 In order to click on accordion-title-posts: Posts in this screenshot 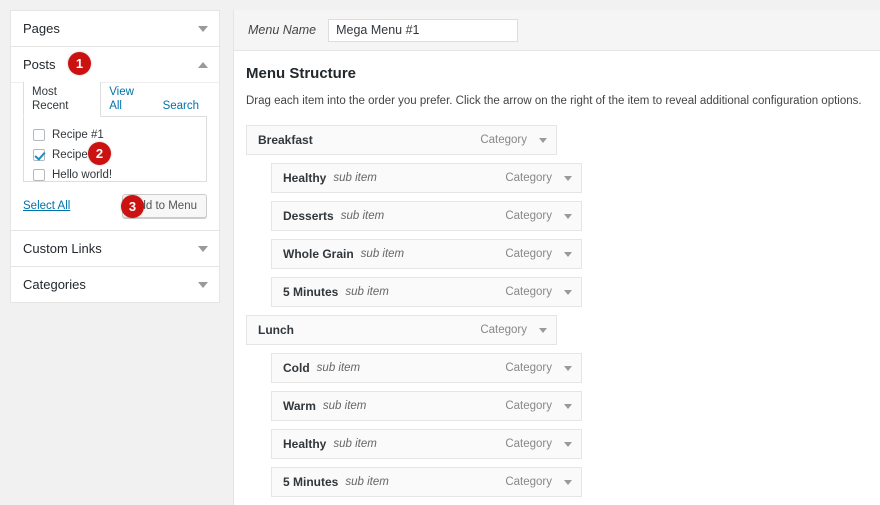, I will do `click(39, 64)`.